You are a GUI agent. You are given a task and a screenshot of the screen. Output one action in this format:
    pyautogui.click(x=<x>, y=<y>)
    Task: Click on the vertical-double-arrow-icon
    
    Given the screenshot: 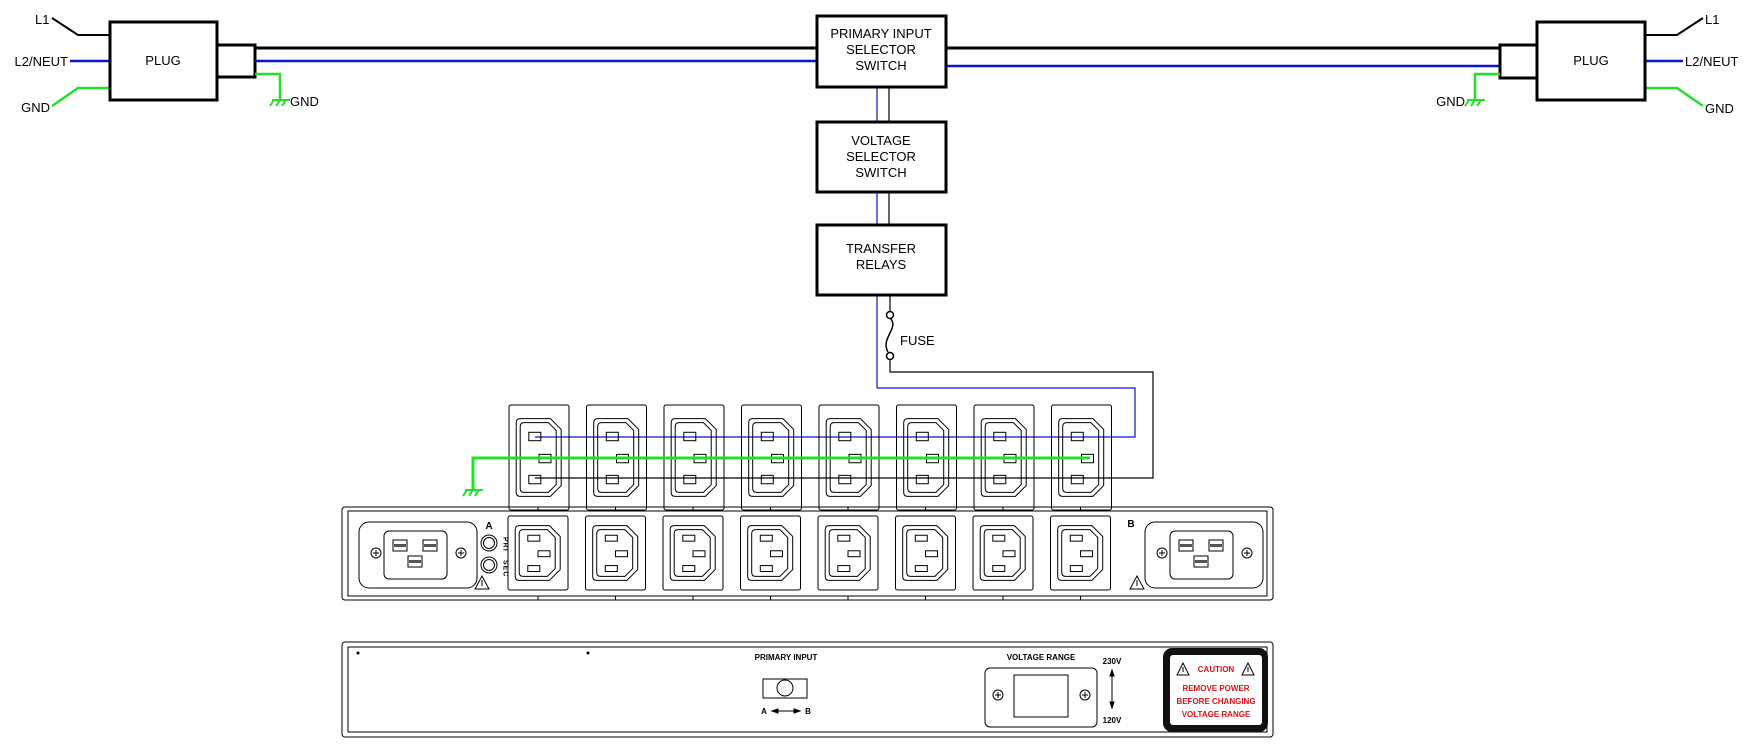 What is the action you would take?
    pyautogui.click(x=1112, y=689)
    